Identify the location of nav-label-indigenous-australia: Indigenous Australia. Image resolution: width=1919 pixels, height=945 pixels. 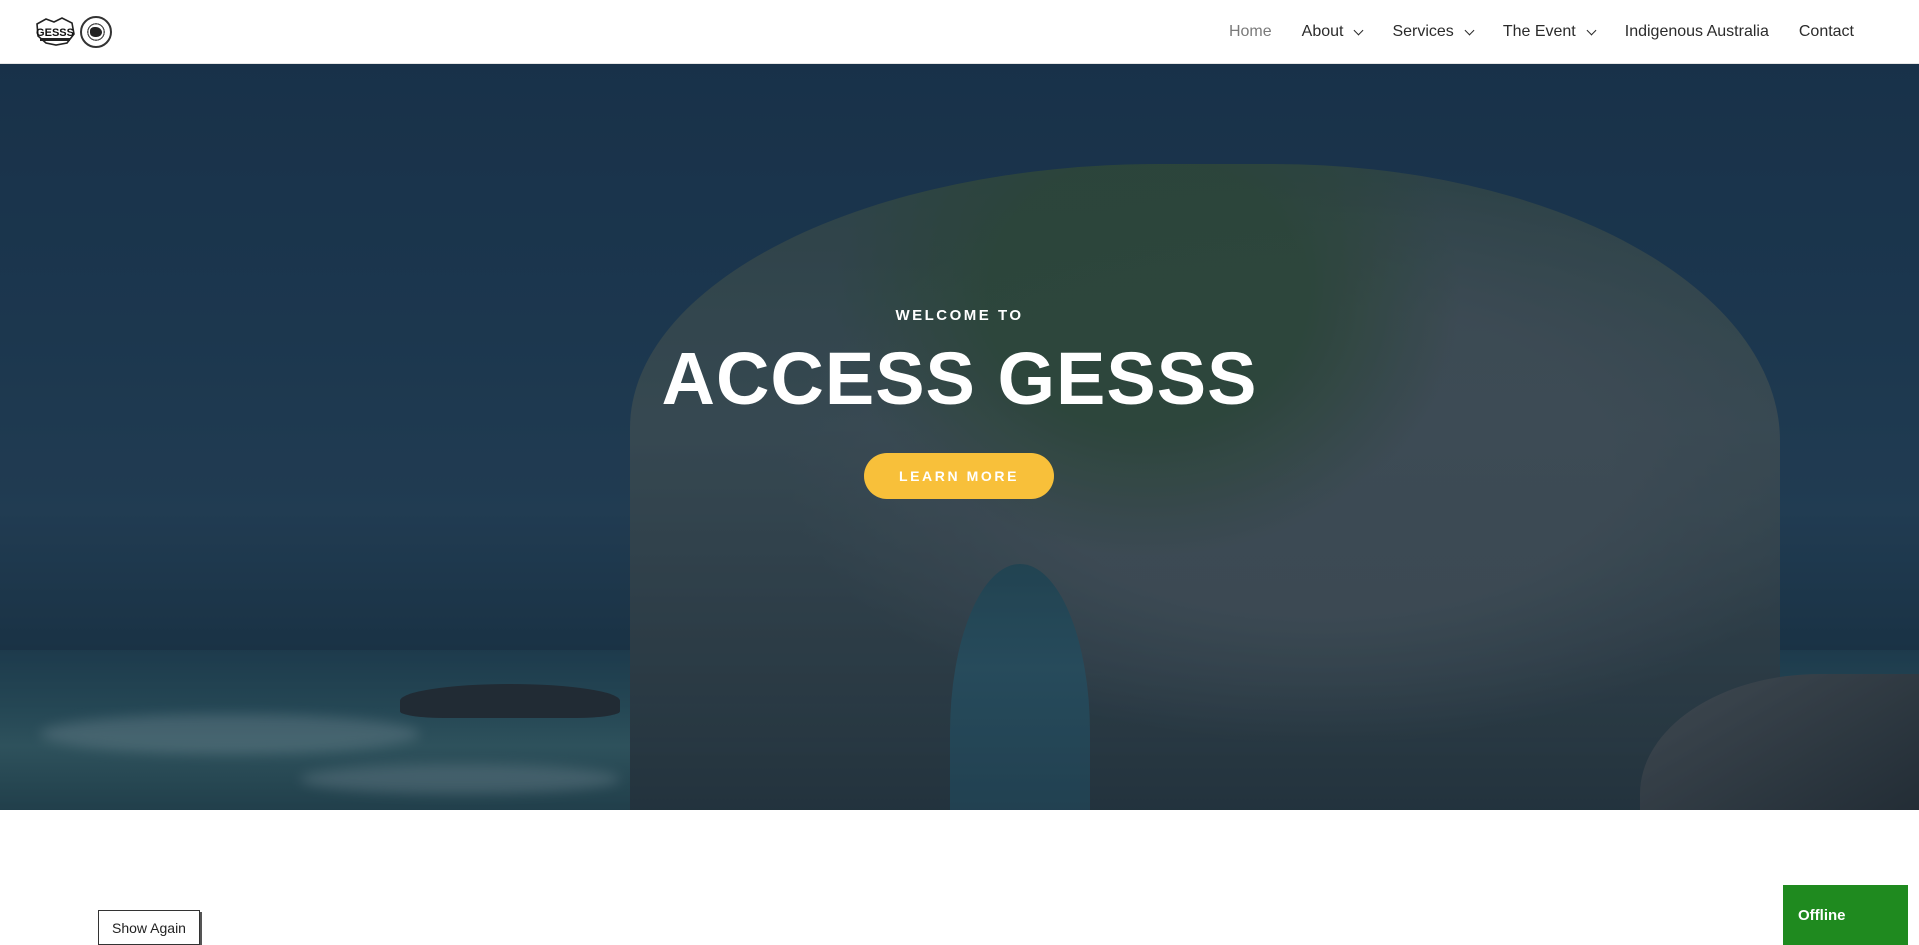
(1696, 31).